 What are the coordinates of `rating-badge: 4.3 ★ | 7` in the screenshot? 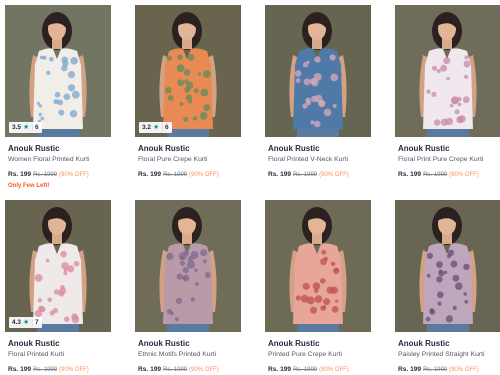 It's located at (25, 322).